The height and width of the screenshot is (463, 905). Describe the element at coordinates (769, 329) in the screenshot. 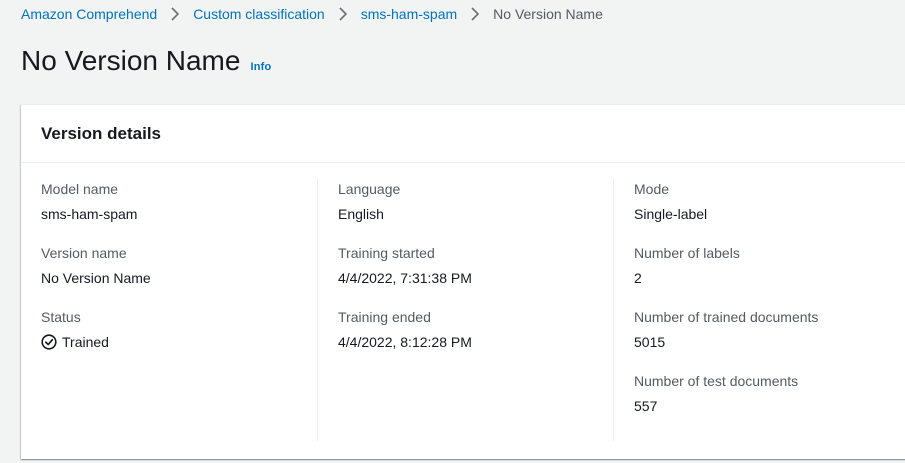

I see `field-number-of-trained-documents: Number of trained documents 5015` at that location.